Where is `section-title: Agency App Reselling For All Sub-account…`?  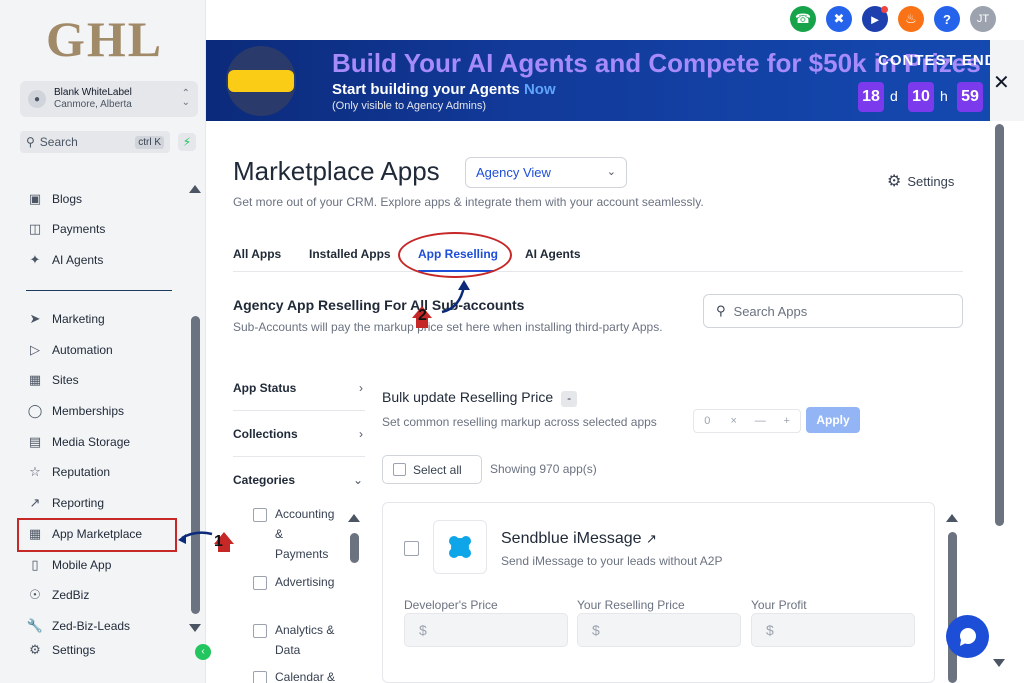 section-title: Agency App Reselling For All Sub-account… is located at coordinates (379, 305).